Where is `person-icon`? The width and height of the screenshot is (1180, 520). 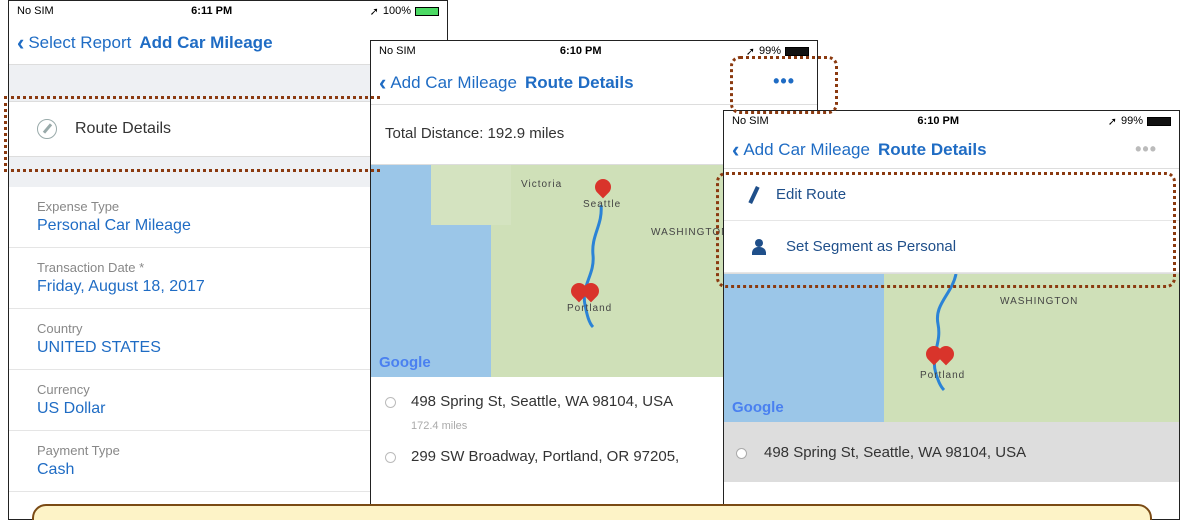 person-icon is located at coordinates (759, 246).